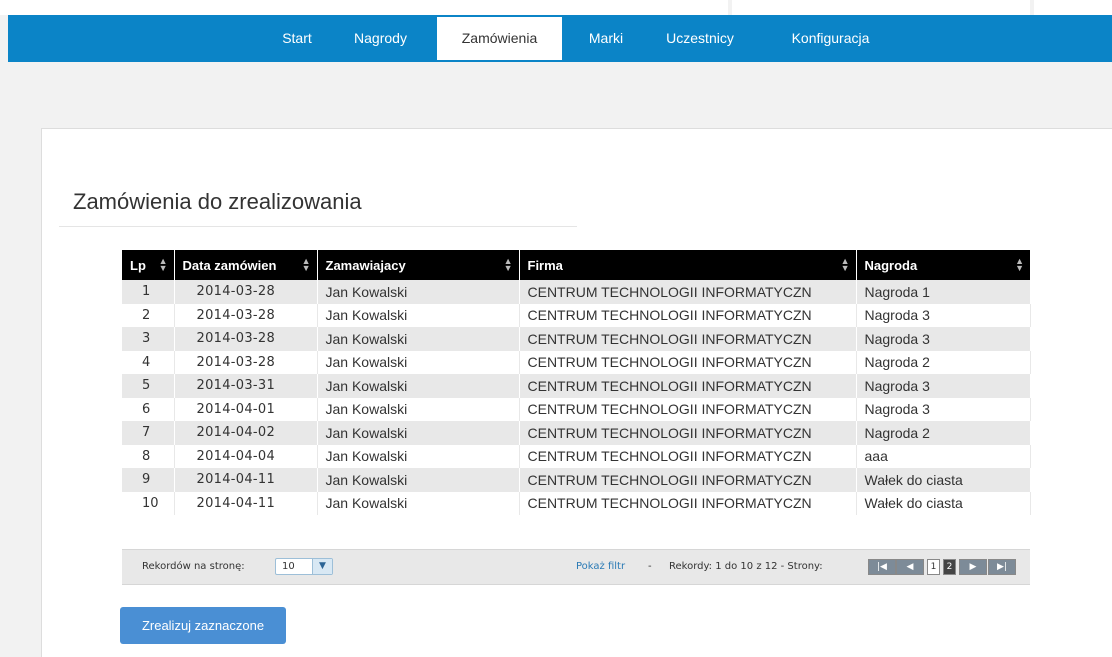 This screenshot has width=1112, height=657. I want to click on cell-date: 2014-03-31, so click(246, 386).